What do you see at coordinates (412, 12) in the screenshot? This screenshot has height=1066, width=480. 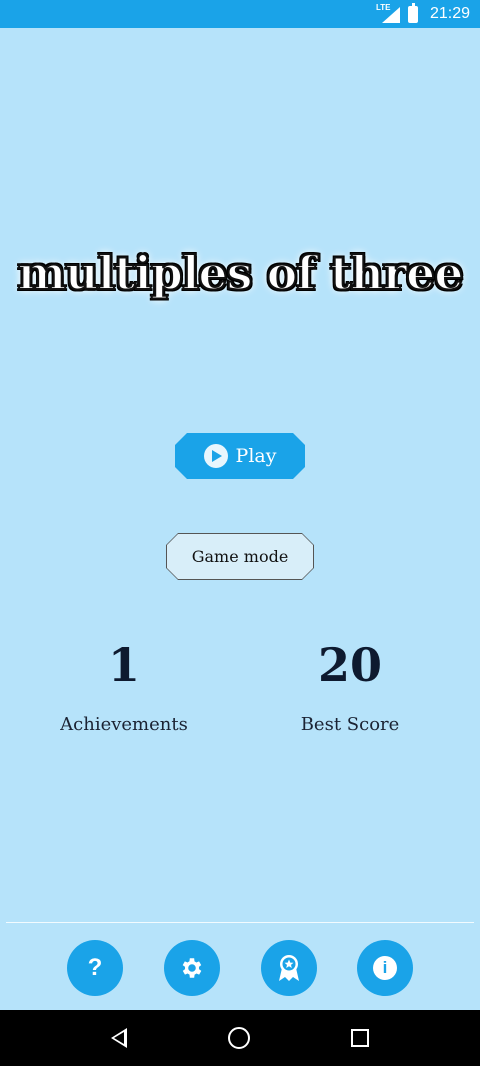 I see `battery-icon` at bounding box center [412, 12].